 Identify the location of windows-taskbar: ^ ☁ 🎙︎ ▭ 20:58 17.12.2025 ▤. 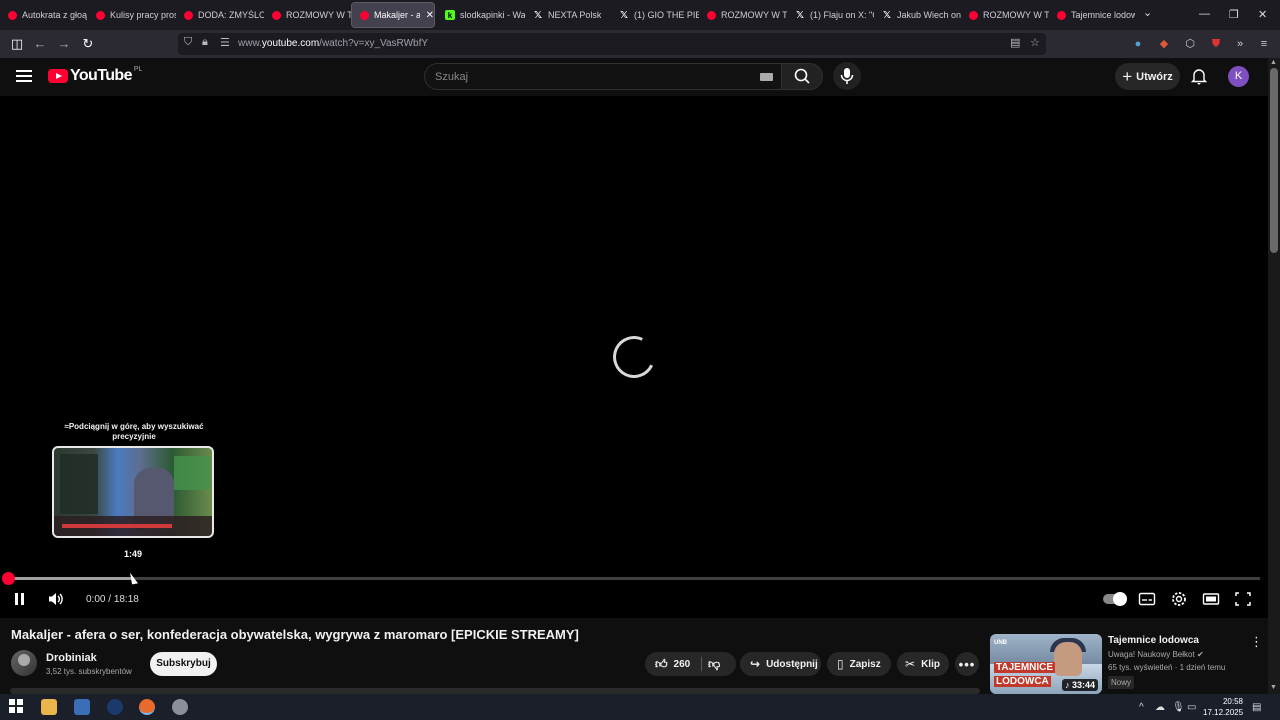
(640, 707).